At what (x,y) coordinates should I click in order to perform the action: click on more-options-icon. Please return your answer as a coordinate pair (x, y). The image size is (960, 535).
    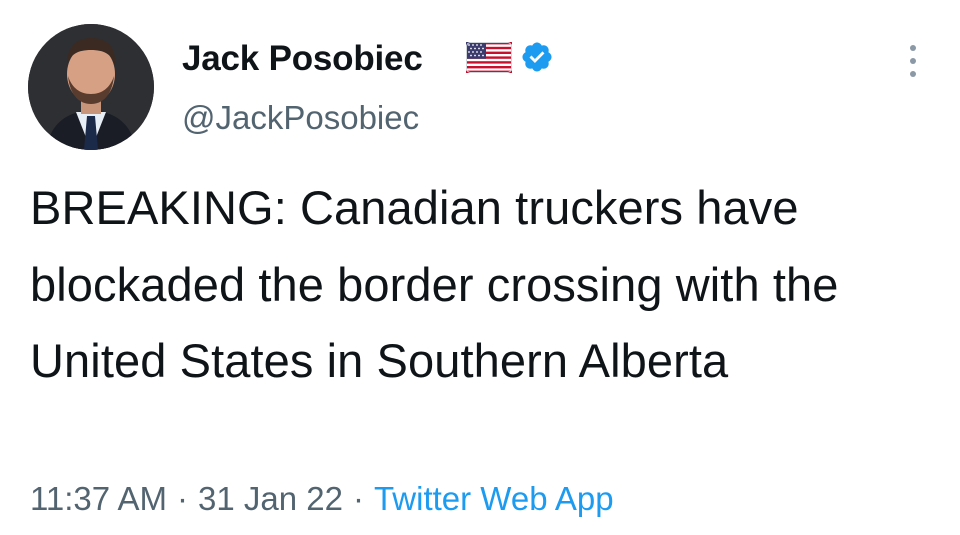
    Looking at the image, I should click on (913, 61).